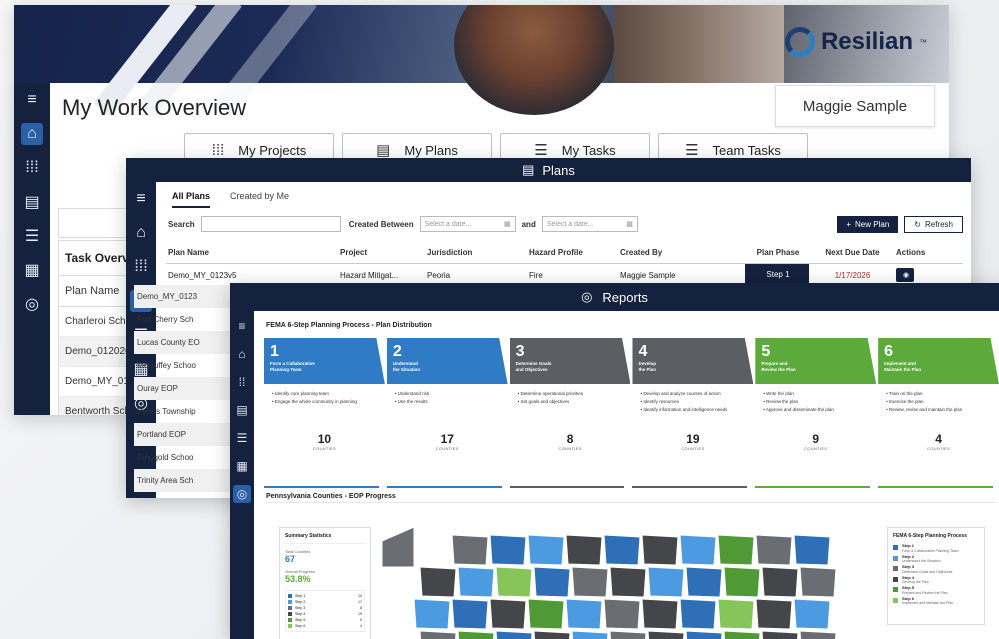 The width and height of the screenshot is (999, 639). What do you see at coordinates (184, 434) in the screenshot?
I see `list-item: Portland EOP` at bounding box center [184, 434].